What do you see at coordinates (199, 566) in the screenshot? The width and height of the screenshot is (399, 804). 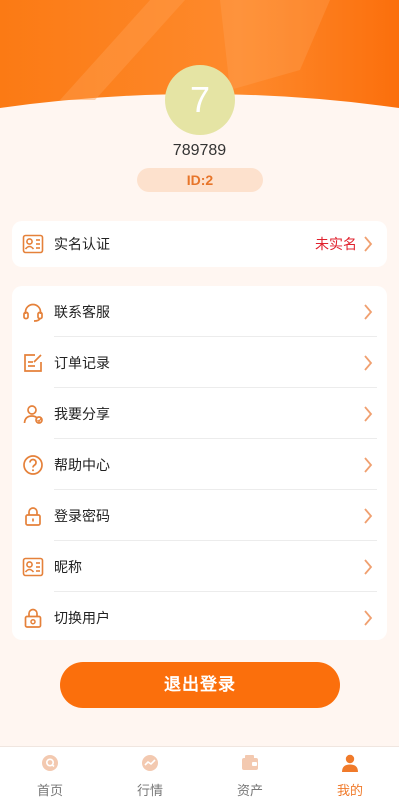 I see `menu-item-nickname: 昵称` at bounding box center [199, 566].